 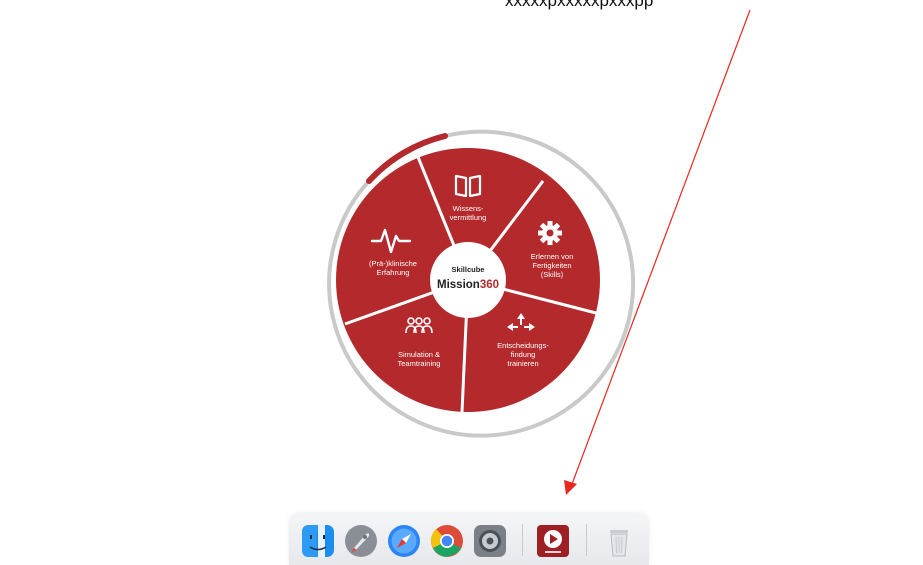 I want to click on dock-item-launchpad, so click(x=361, y=541).